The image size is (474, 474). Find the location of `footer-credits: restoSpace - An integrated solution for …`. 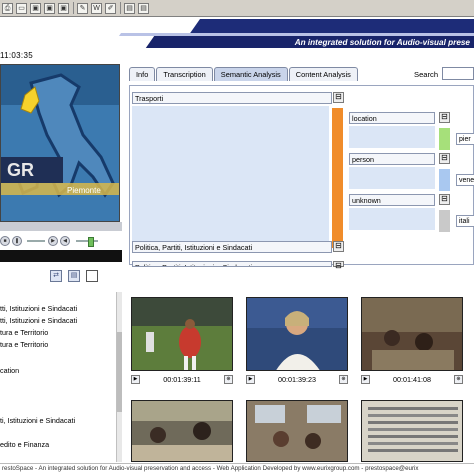

footer-credits: restoSpace - An integrated solution for … is located at coordinates (237, 468).